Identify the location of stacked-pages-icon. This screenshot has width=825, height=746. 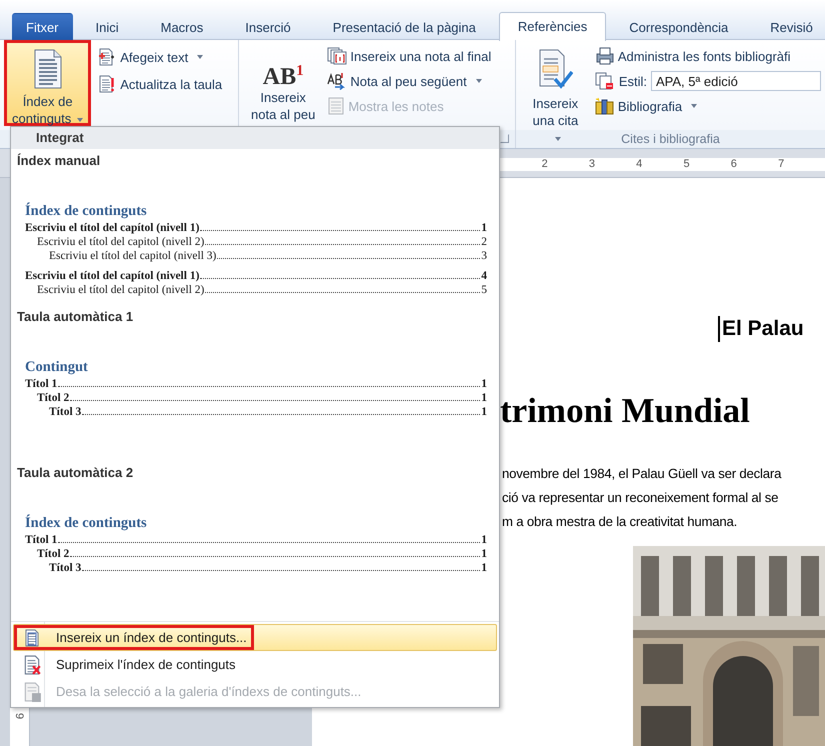
(337, 56).